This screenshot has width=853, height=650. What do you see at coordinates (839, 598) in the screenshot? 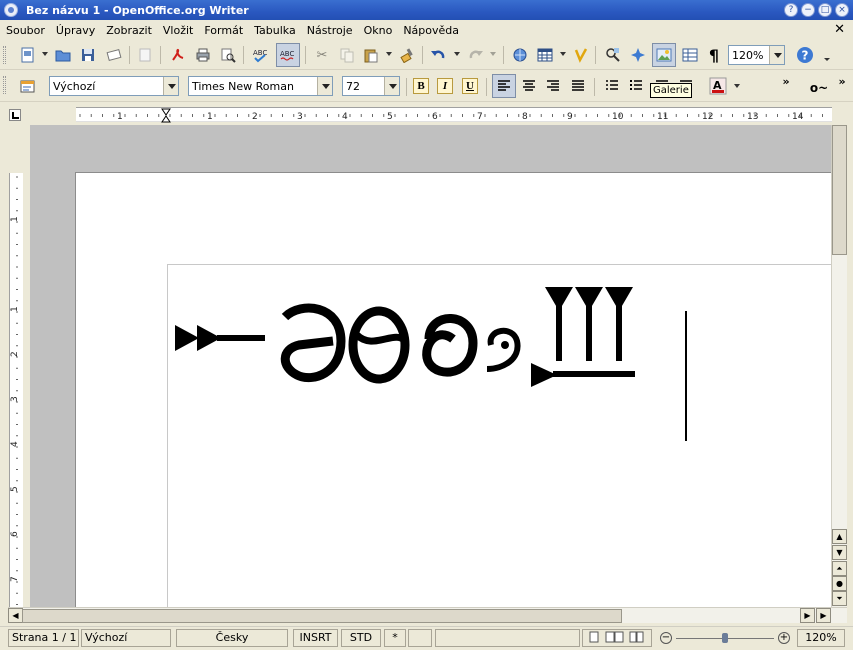
I see `next-page-button: ⏷` at bounding box center [839, 598].